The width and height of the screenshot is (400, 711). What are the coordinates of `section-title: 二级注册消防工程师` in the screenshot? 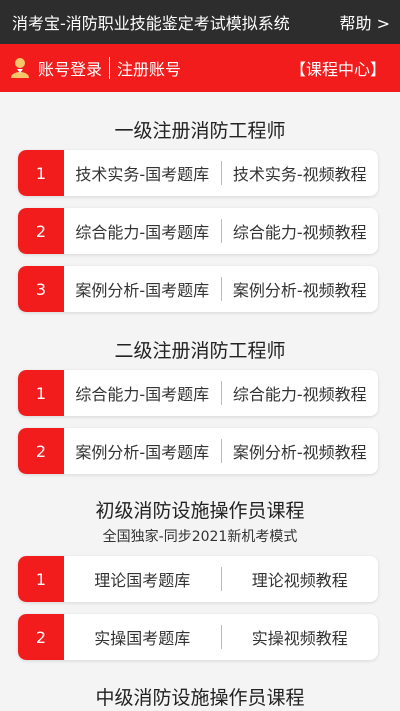 It's located at (200, 351).